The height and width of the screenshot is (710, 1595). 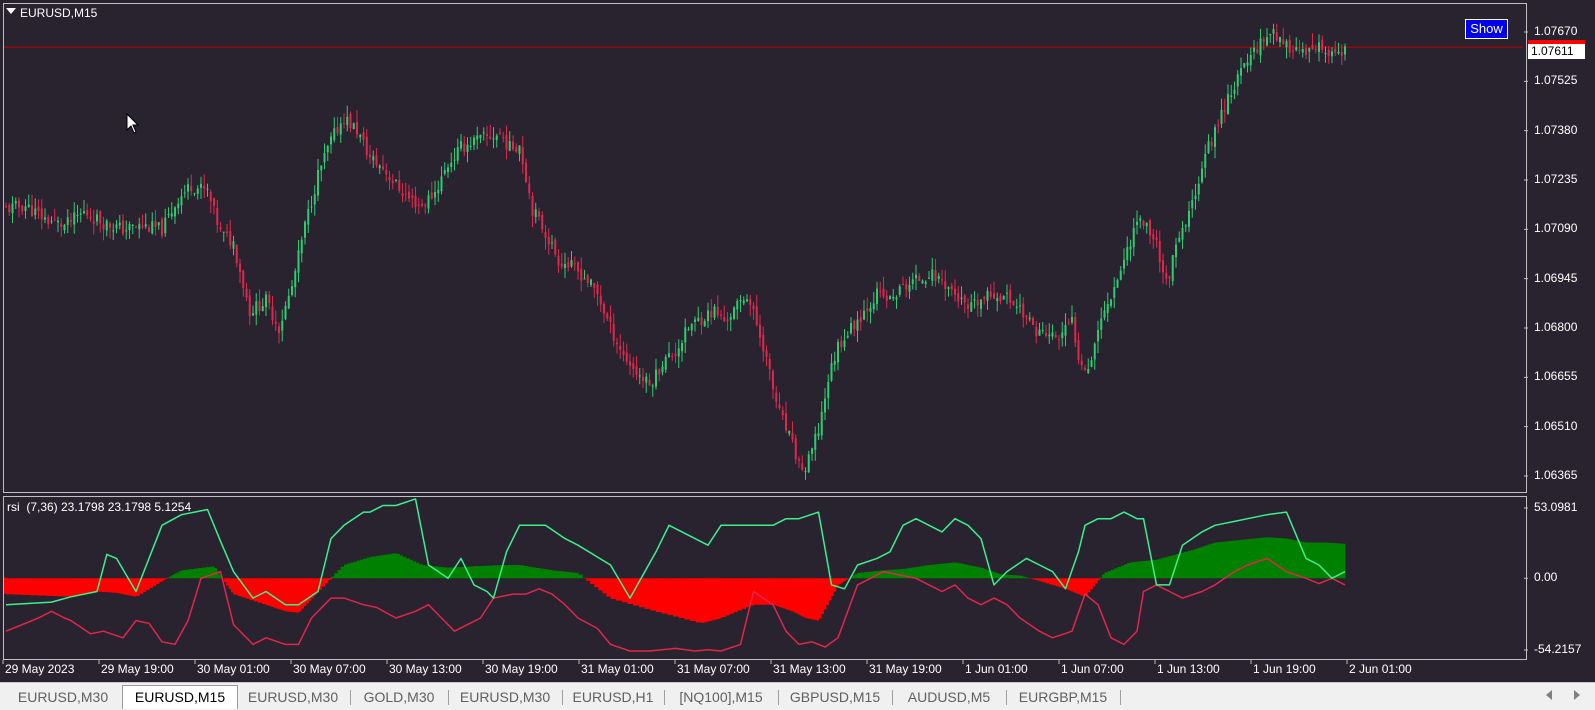 I want to click on time-tick-label: 30 May 01:00, so click(x=233, y=669).